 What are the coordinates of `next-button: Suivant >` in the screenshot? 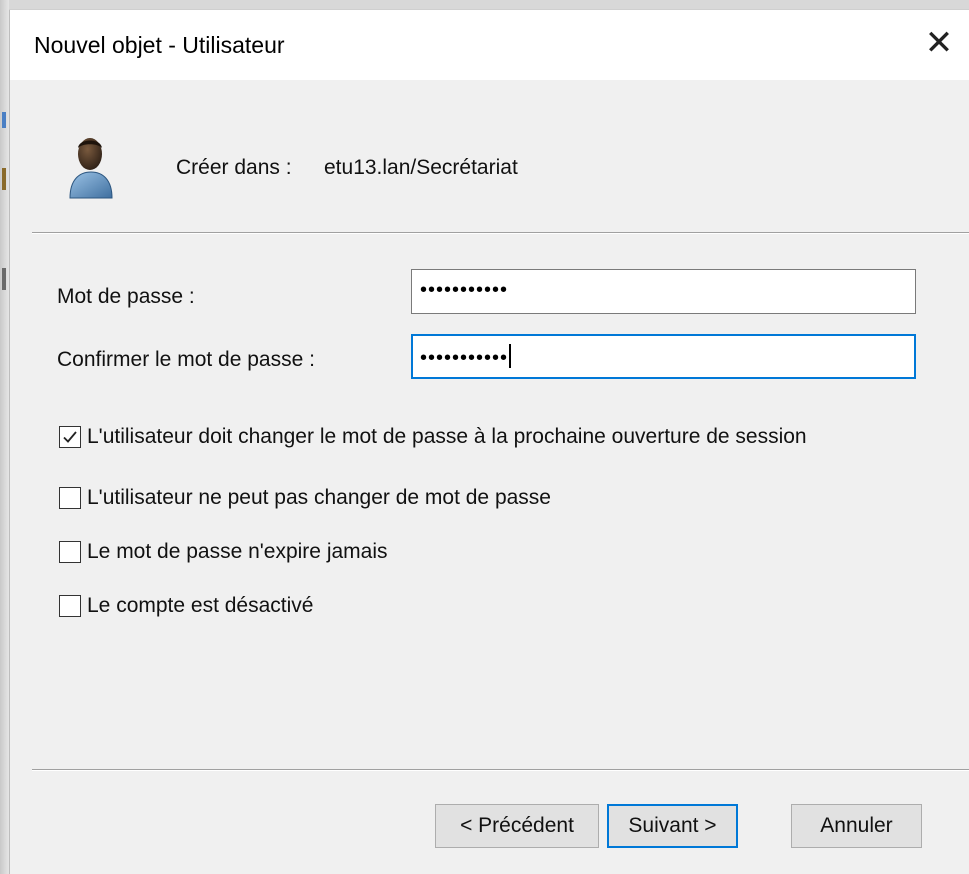 It's located at (672, 826).